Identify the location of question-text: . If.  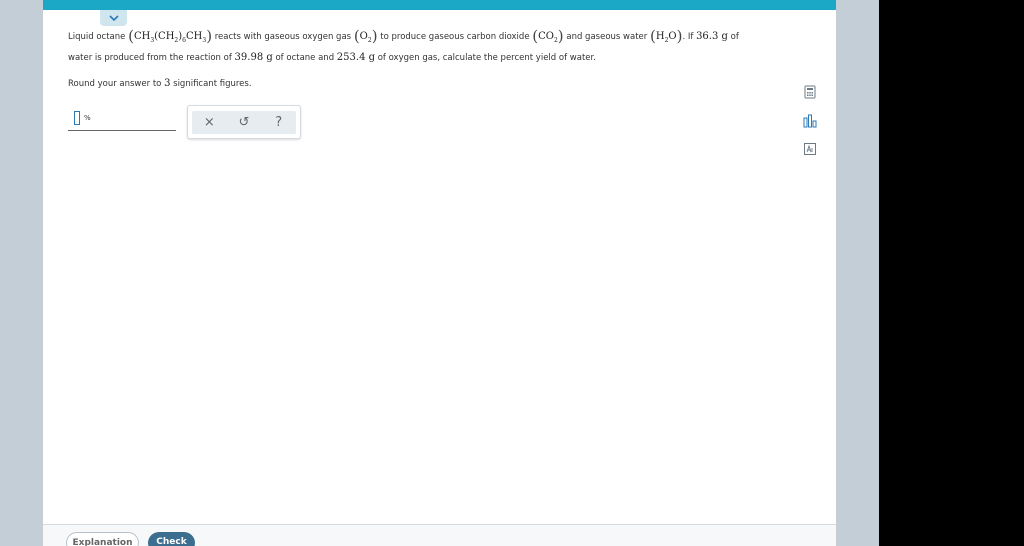
(688, 37).